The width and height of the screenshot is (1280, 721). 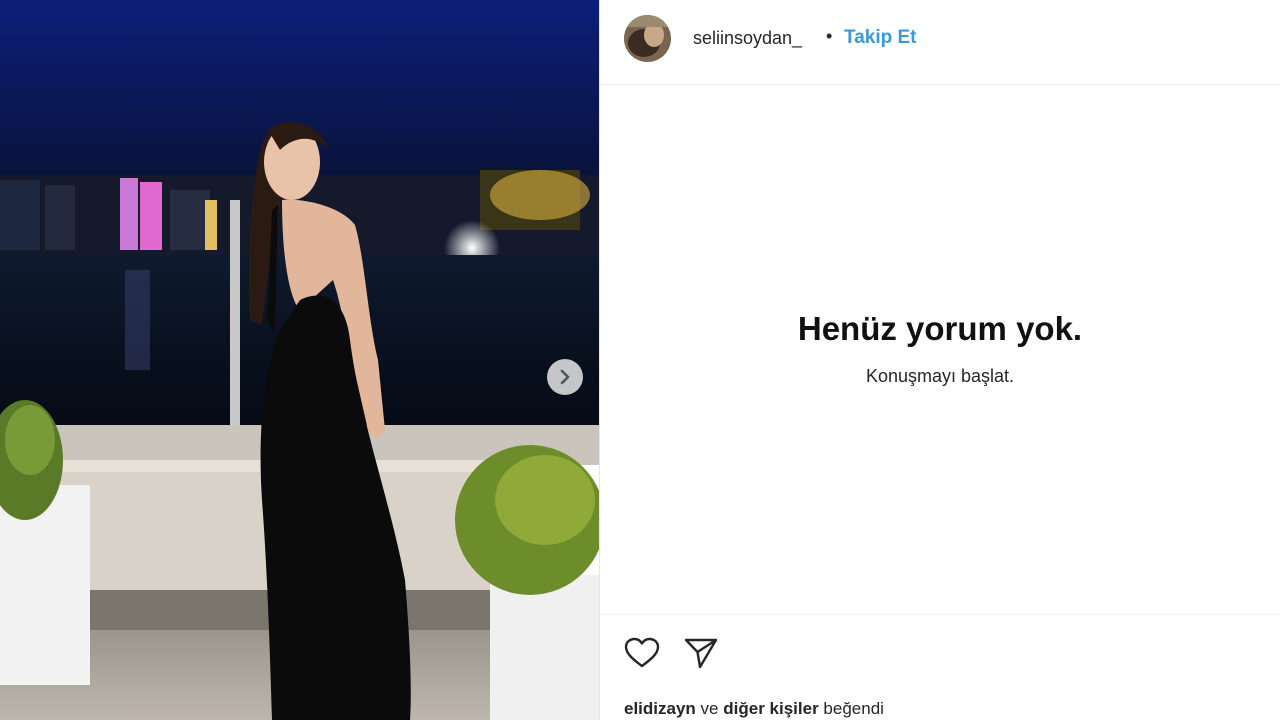 I want to click on liked-by-user-link: elidizayn, so click(x=660, y=708).